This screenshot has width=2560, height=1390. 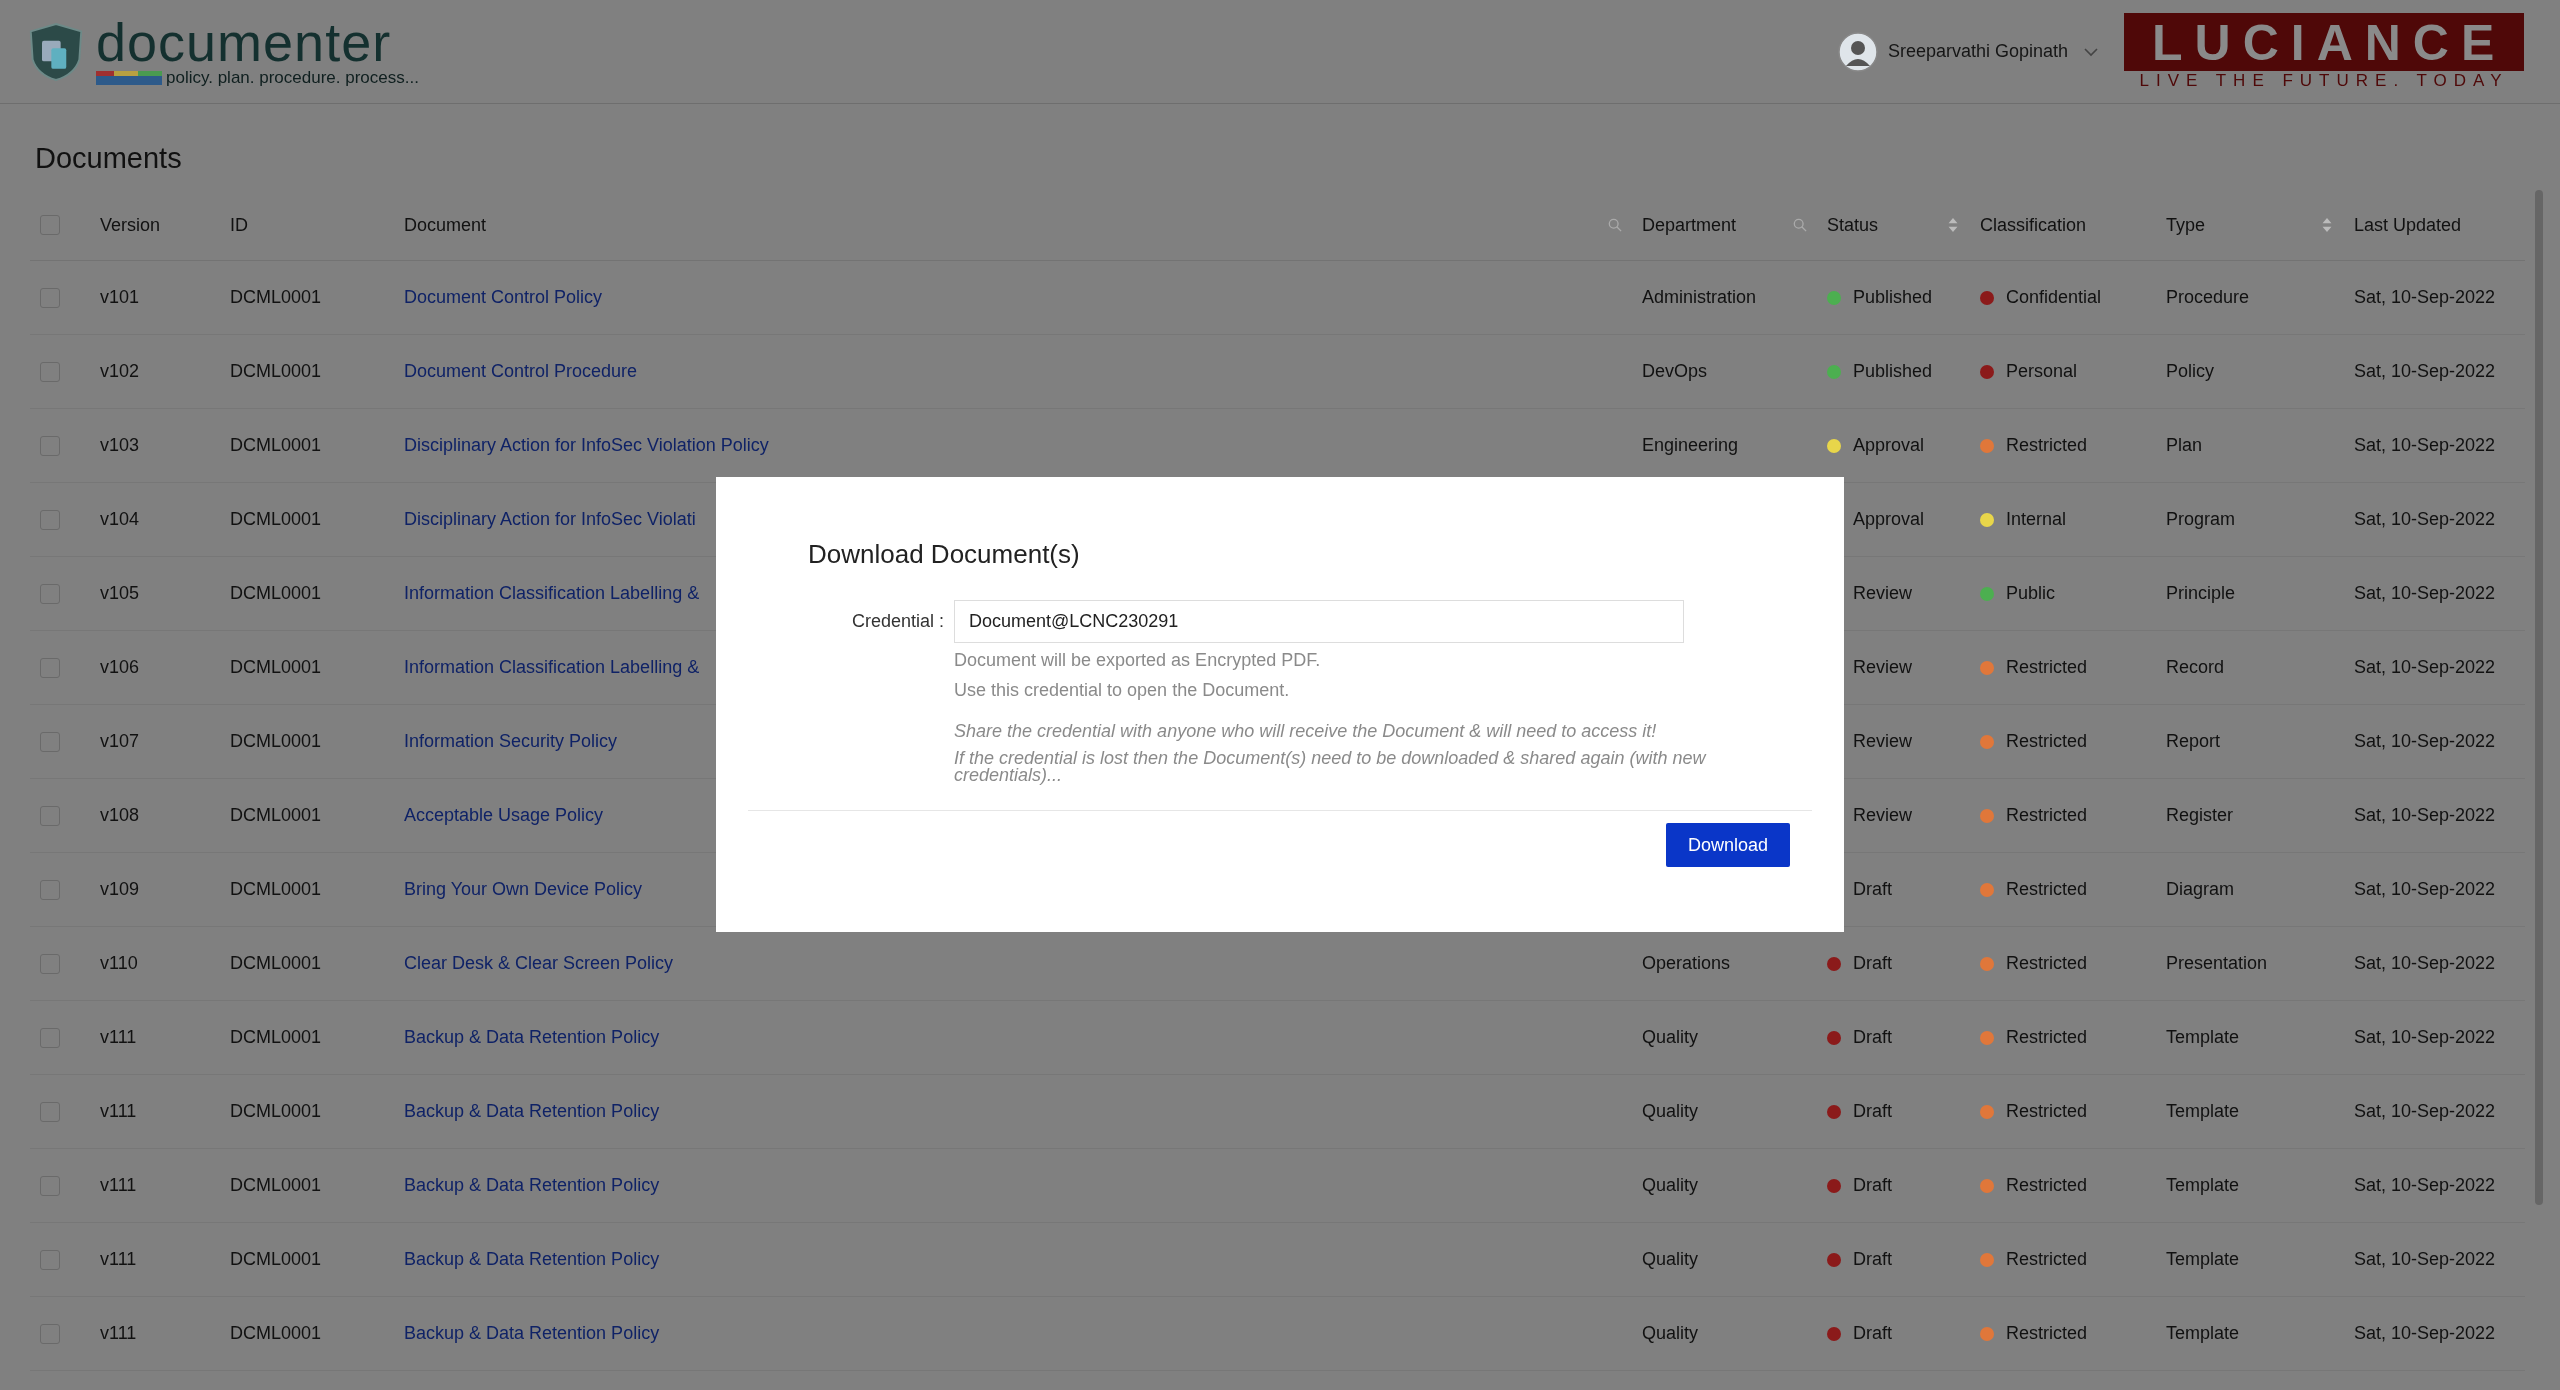 What do you see at coordinates (2036, 519) in the screenshot?
I see `classification-label: Internal` at bounding box center [2036, 519].